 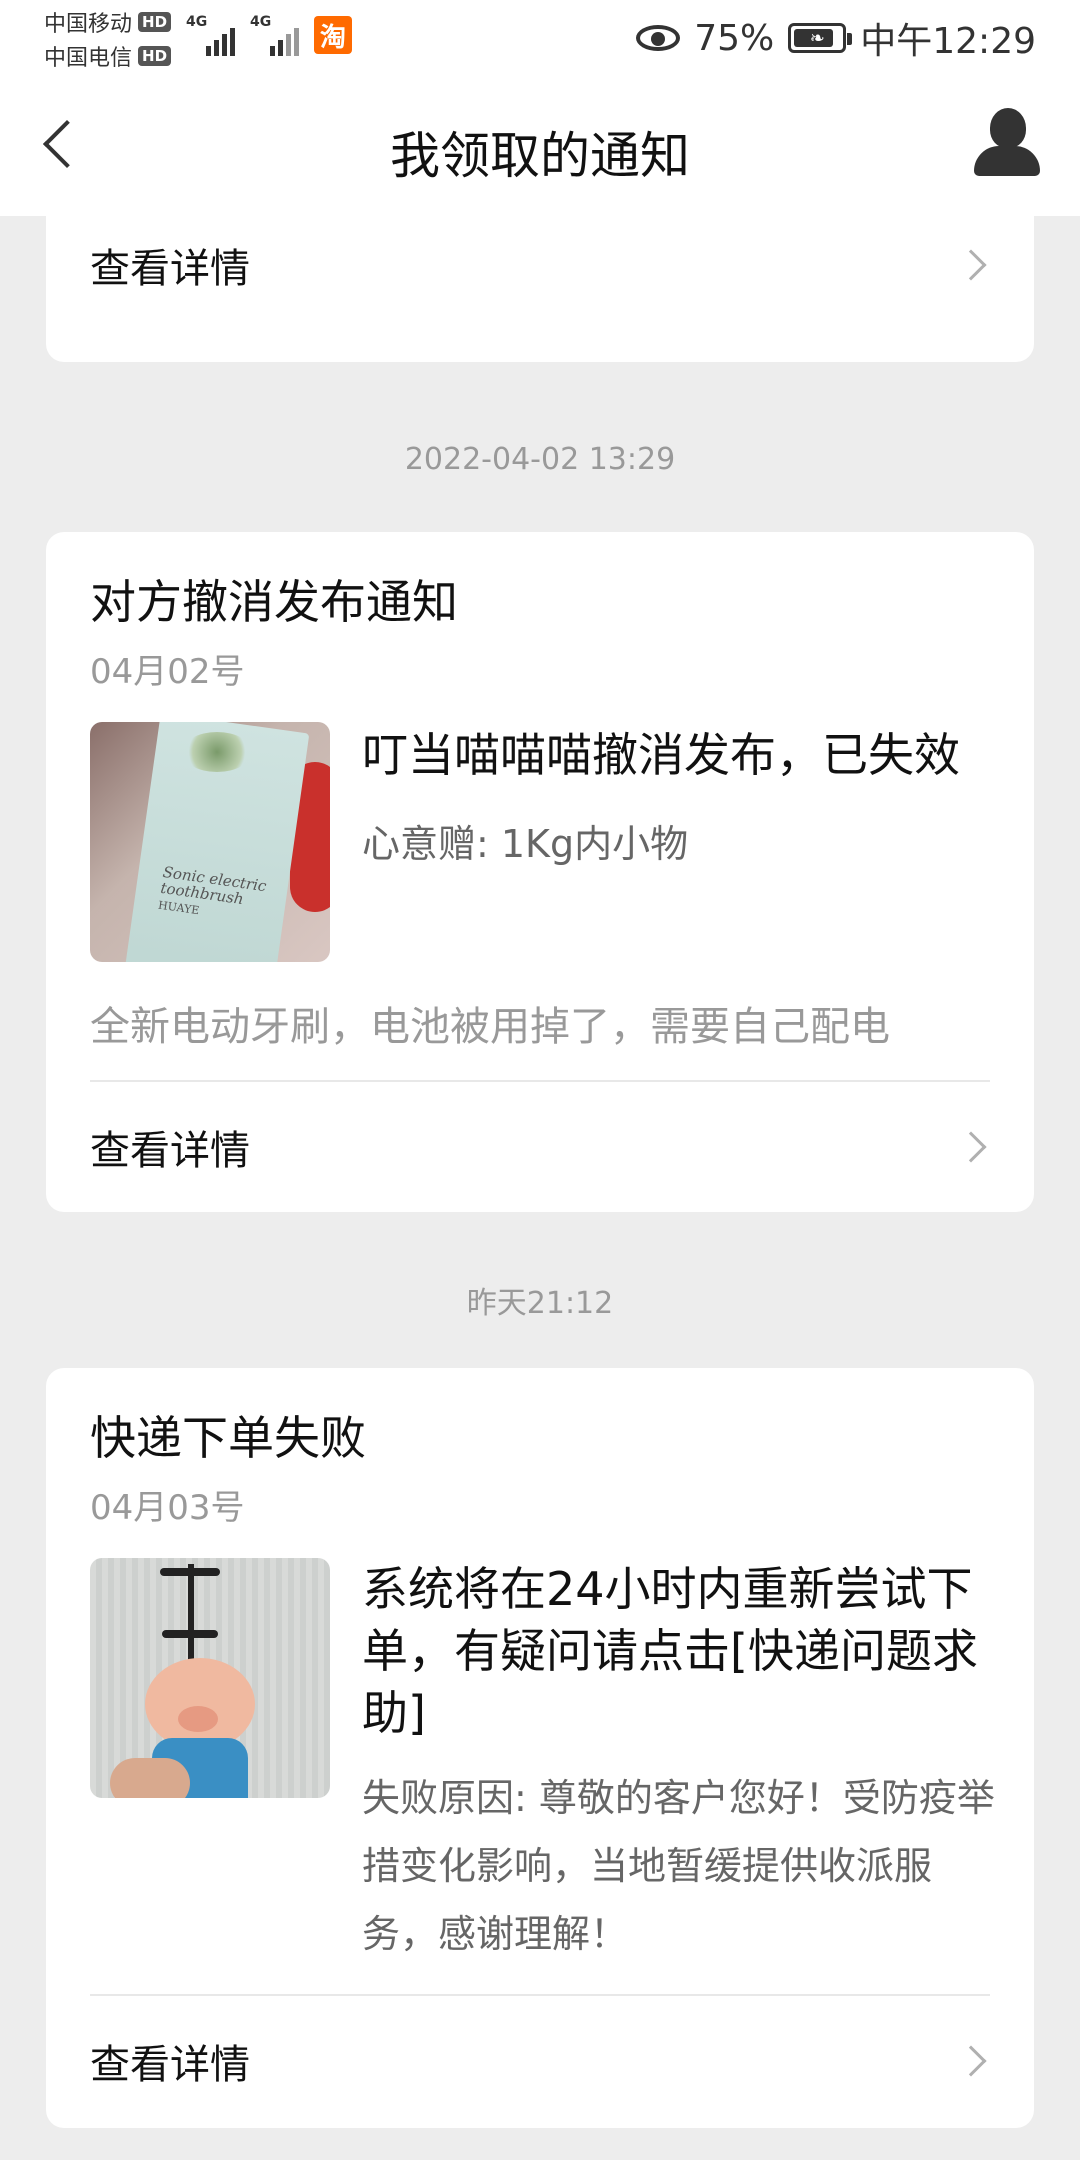 I want to click on network-type-1: 4G, so click(x=197, y=22).